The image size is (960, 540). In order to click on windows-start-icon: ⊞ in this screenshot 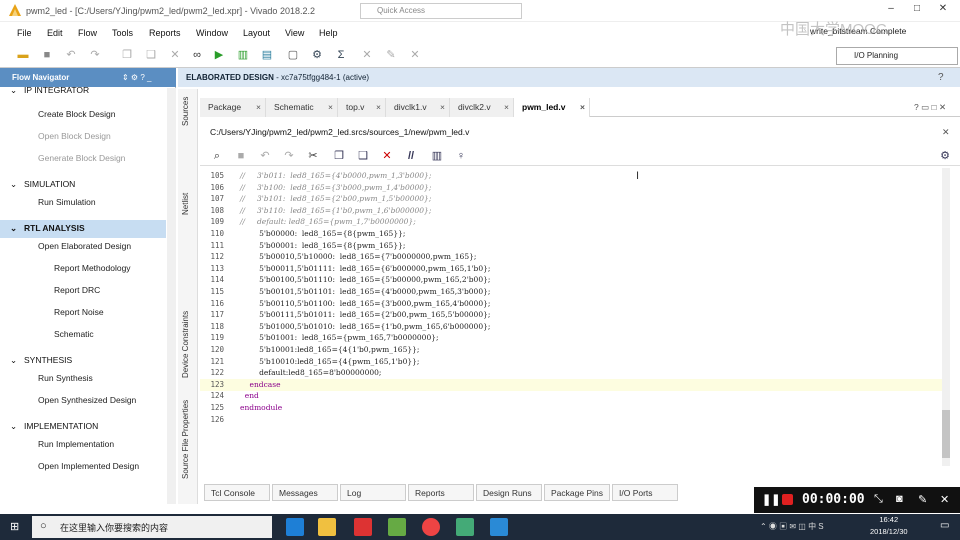, I will do `click(14, 526)`.